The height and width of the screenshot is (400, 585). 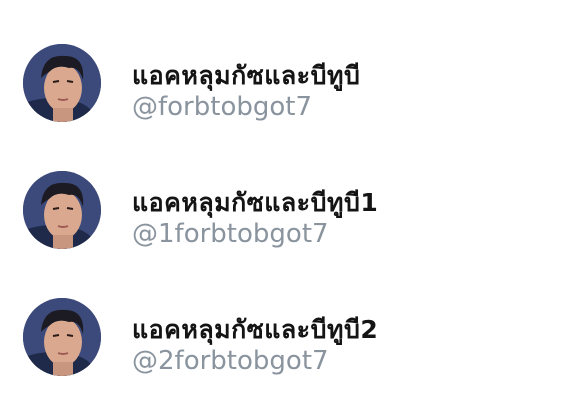 What do you see at coordinates (255, 330) in the screenshot?
I see `display-name: แอคหลุมกัซและบีทูบี2` at bounding box center [255, 330].